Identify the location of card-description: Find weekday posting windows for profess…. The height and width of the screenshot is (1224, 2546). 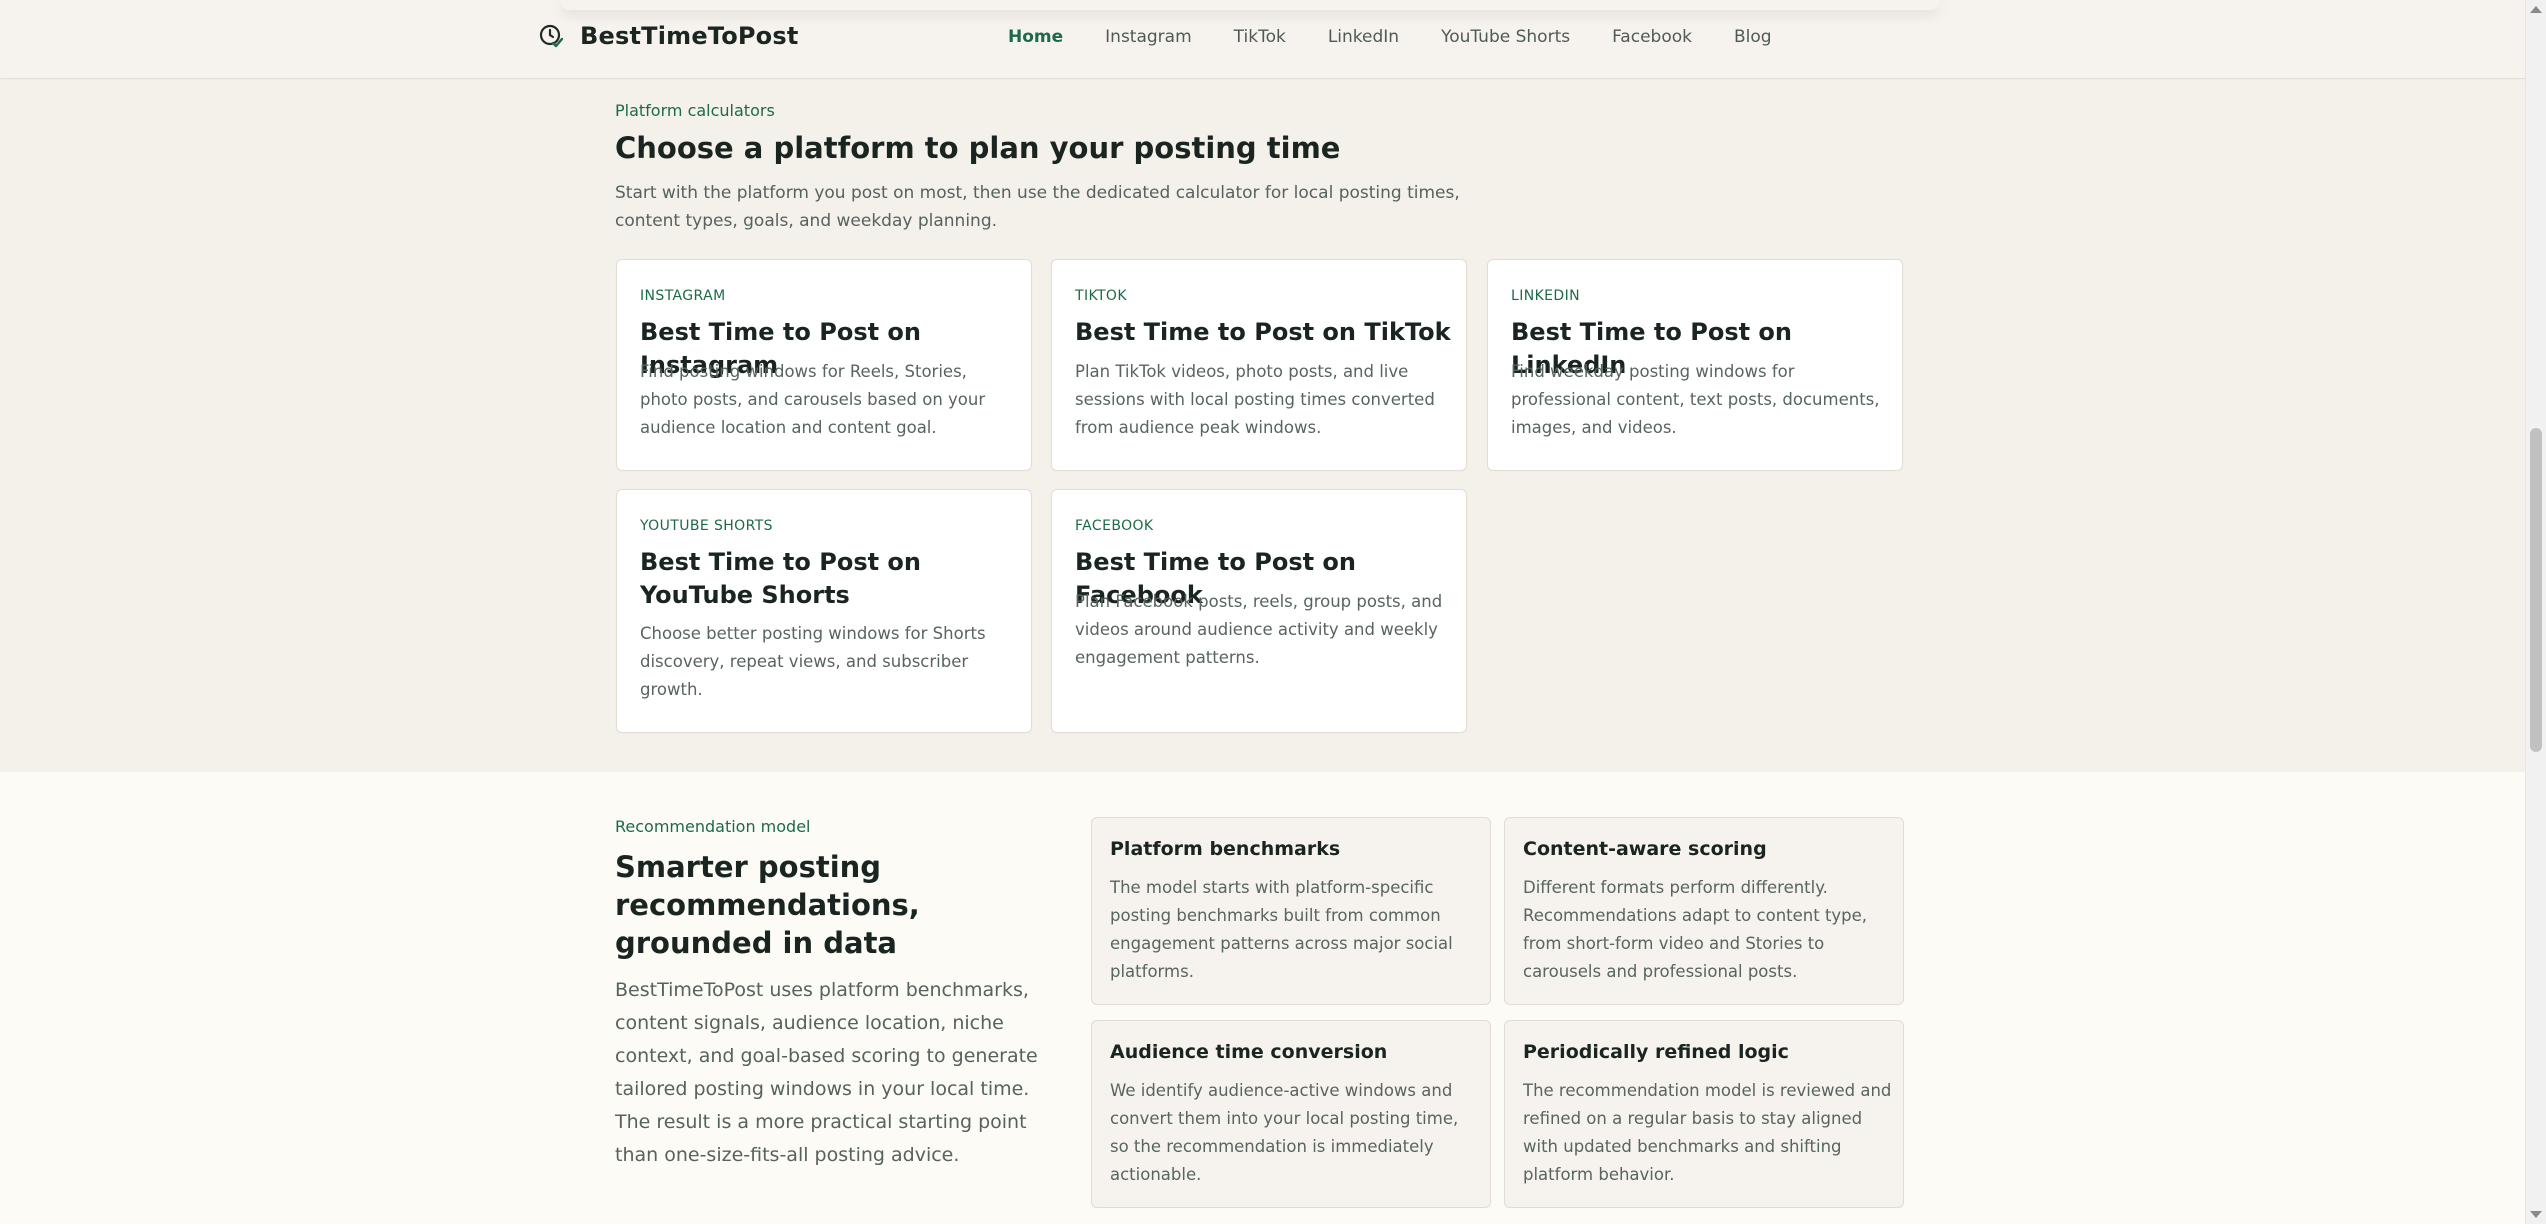
(1695, 399).